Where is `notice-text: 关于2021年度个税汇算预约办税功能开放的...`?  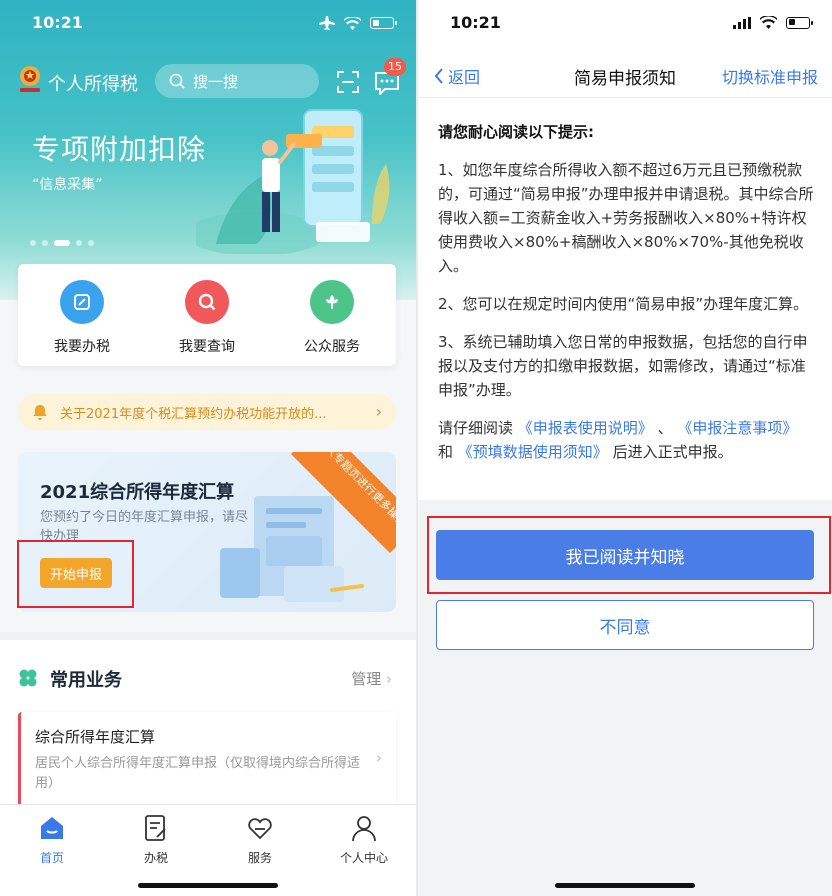 notice-text: 关于2021年度个税汇算预约办税功能开放的... is located at coordinates (193, 414).